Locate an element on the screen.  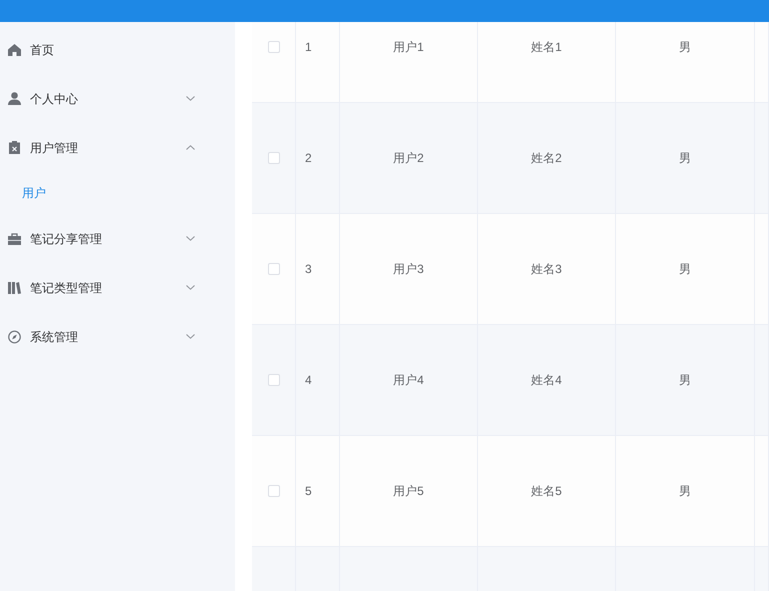
user-icon is located at coordinates (14, 98).